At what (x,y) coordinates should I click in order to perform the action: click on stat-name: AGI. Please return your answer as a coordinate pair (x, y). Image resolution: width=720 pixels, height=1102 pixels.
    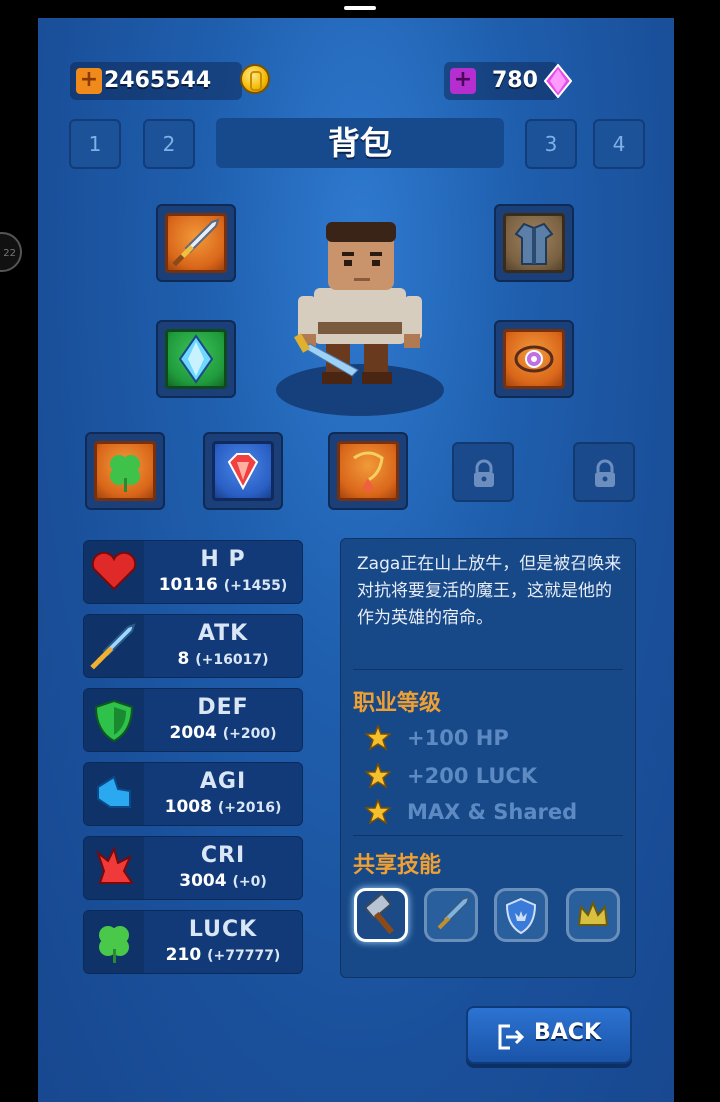
    Looking at the image, I should click on (223, 781).